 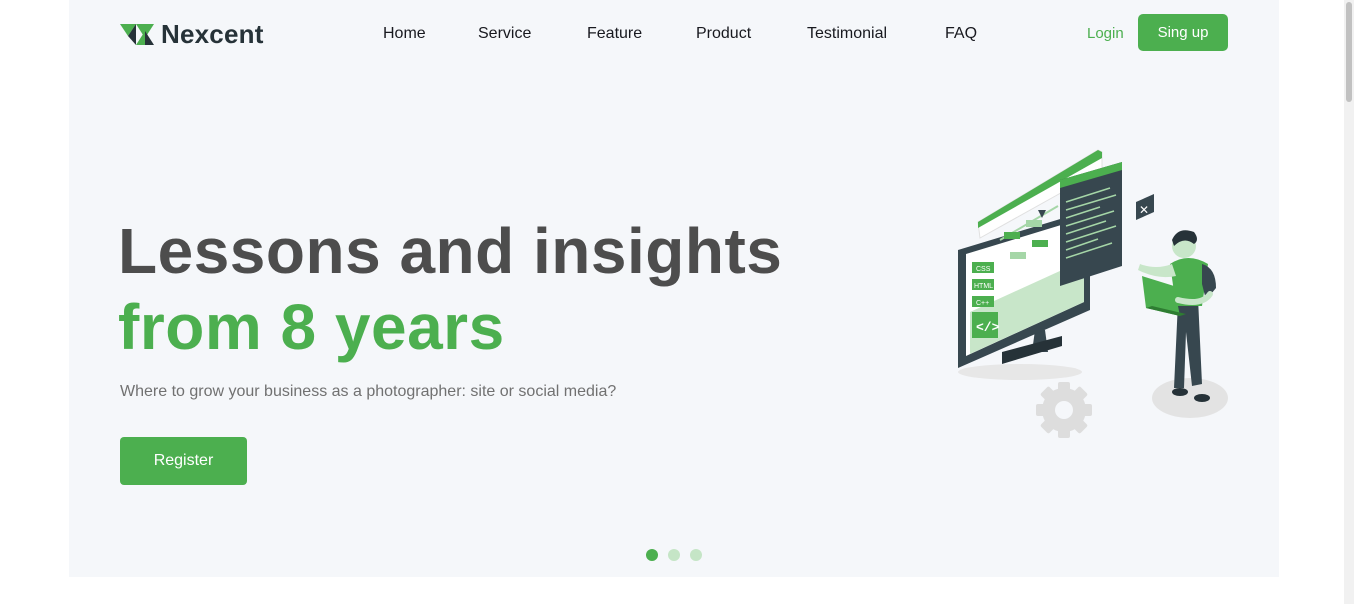 What do you see at coordinates (1177, 316) in the screenshot?
I see `person-figure` at bounding box center [1177, 316].